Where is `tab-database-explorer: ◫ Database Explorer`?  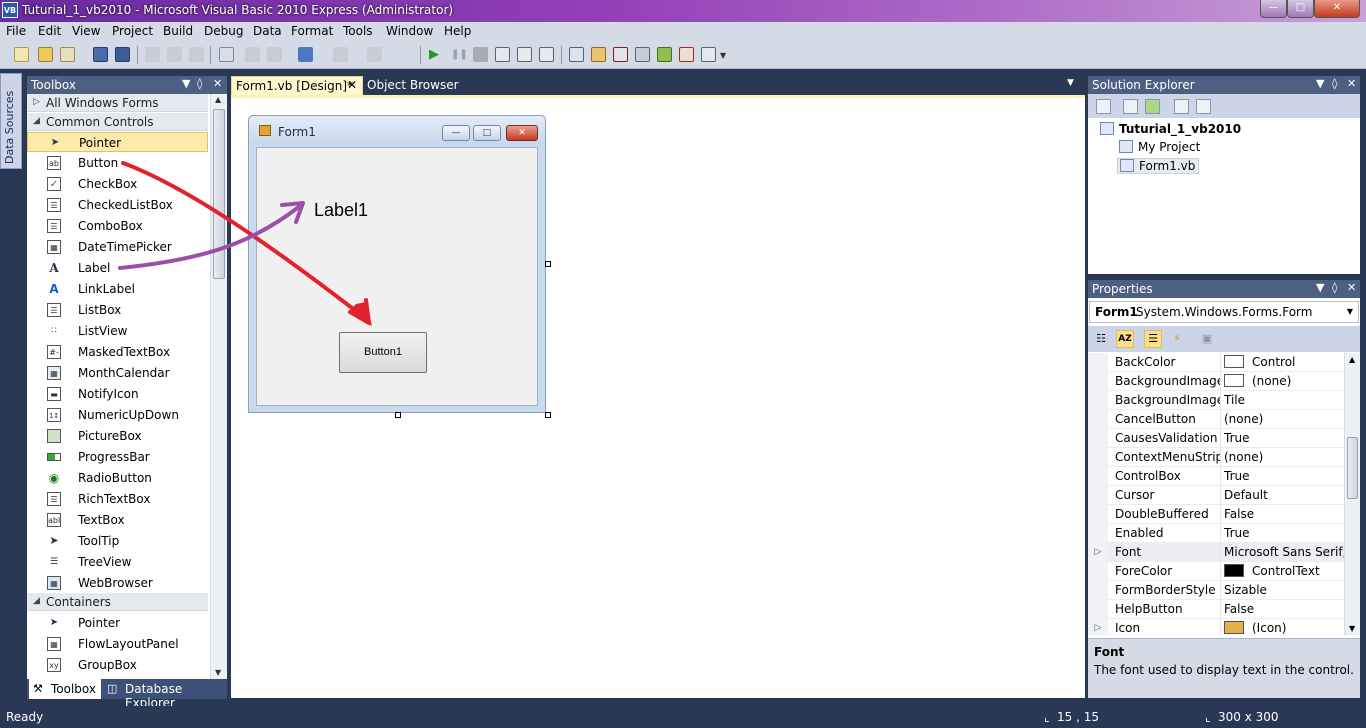 tab-database-explorer: ◫ Database Explorer is located at coordinates (165, 694).